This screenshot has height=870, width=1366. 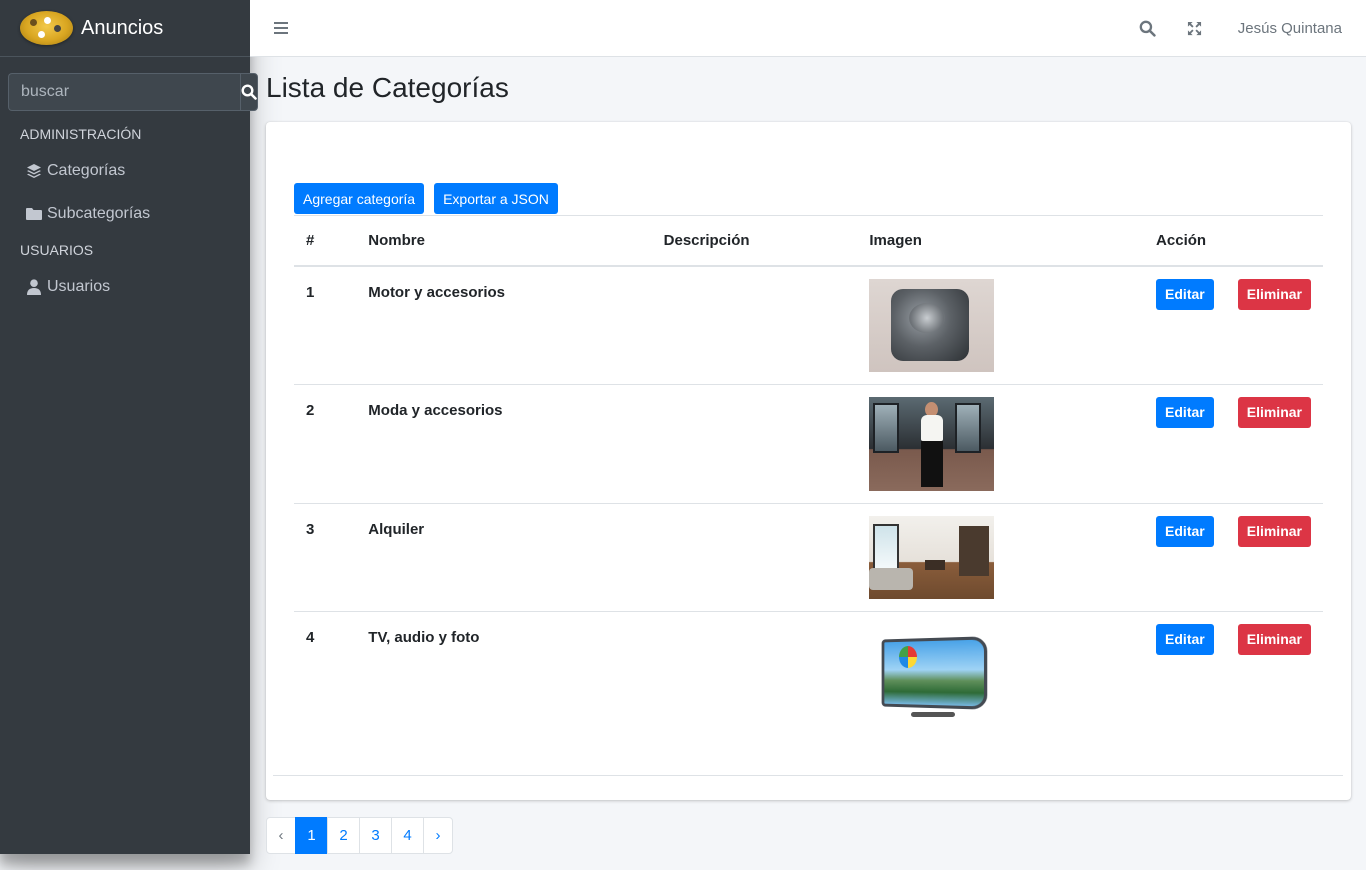 What do you see at coordinates (504, 675) in the screenshot?
I see `row-nombre: TV, audio y foto` at bounding box center [504, 675].